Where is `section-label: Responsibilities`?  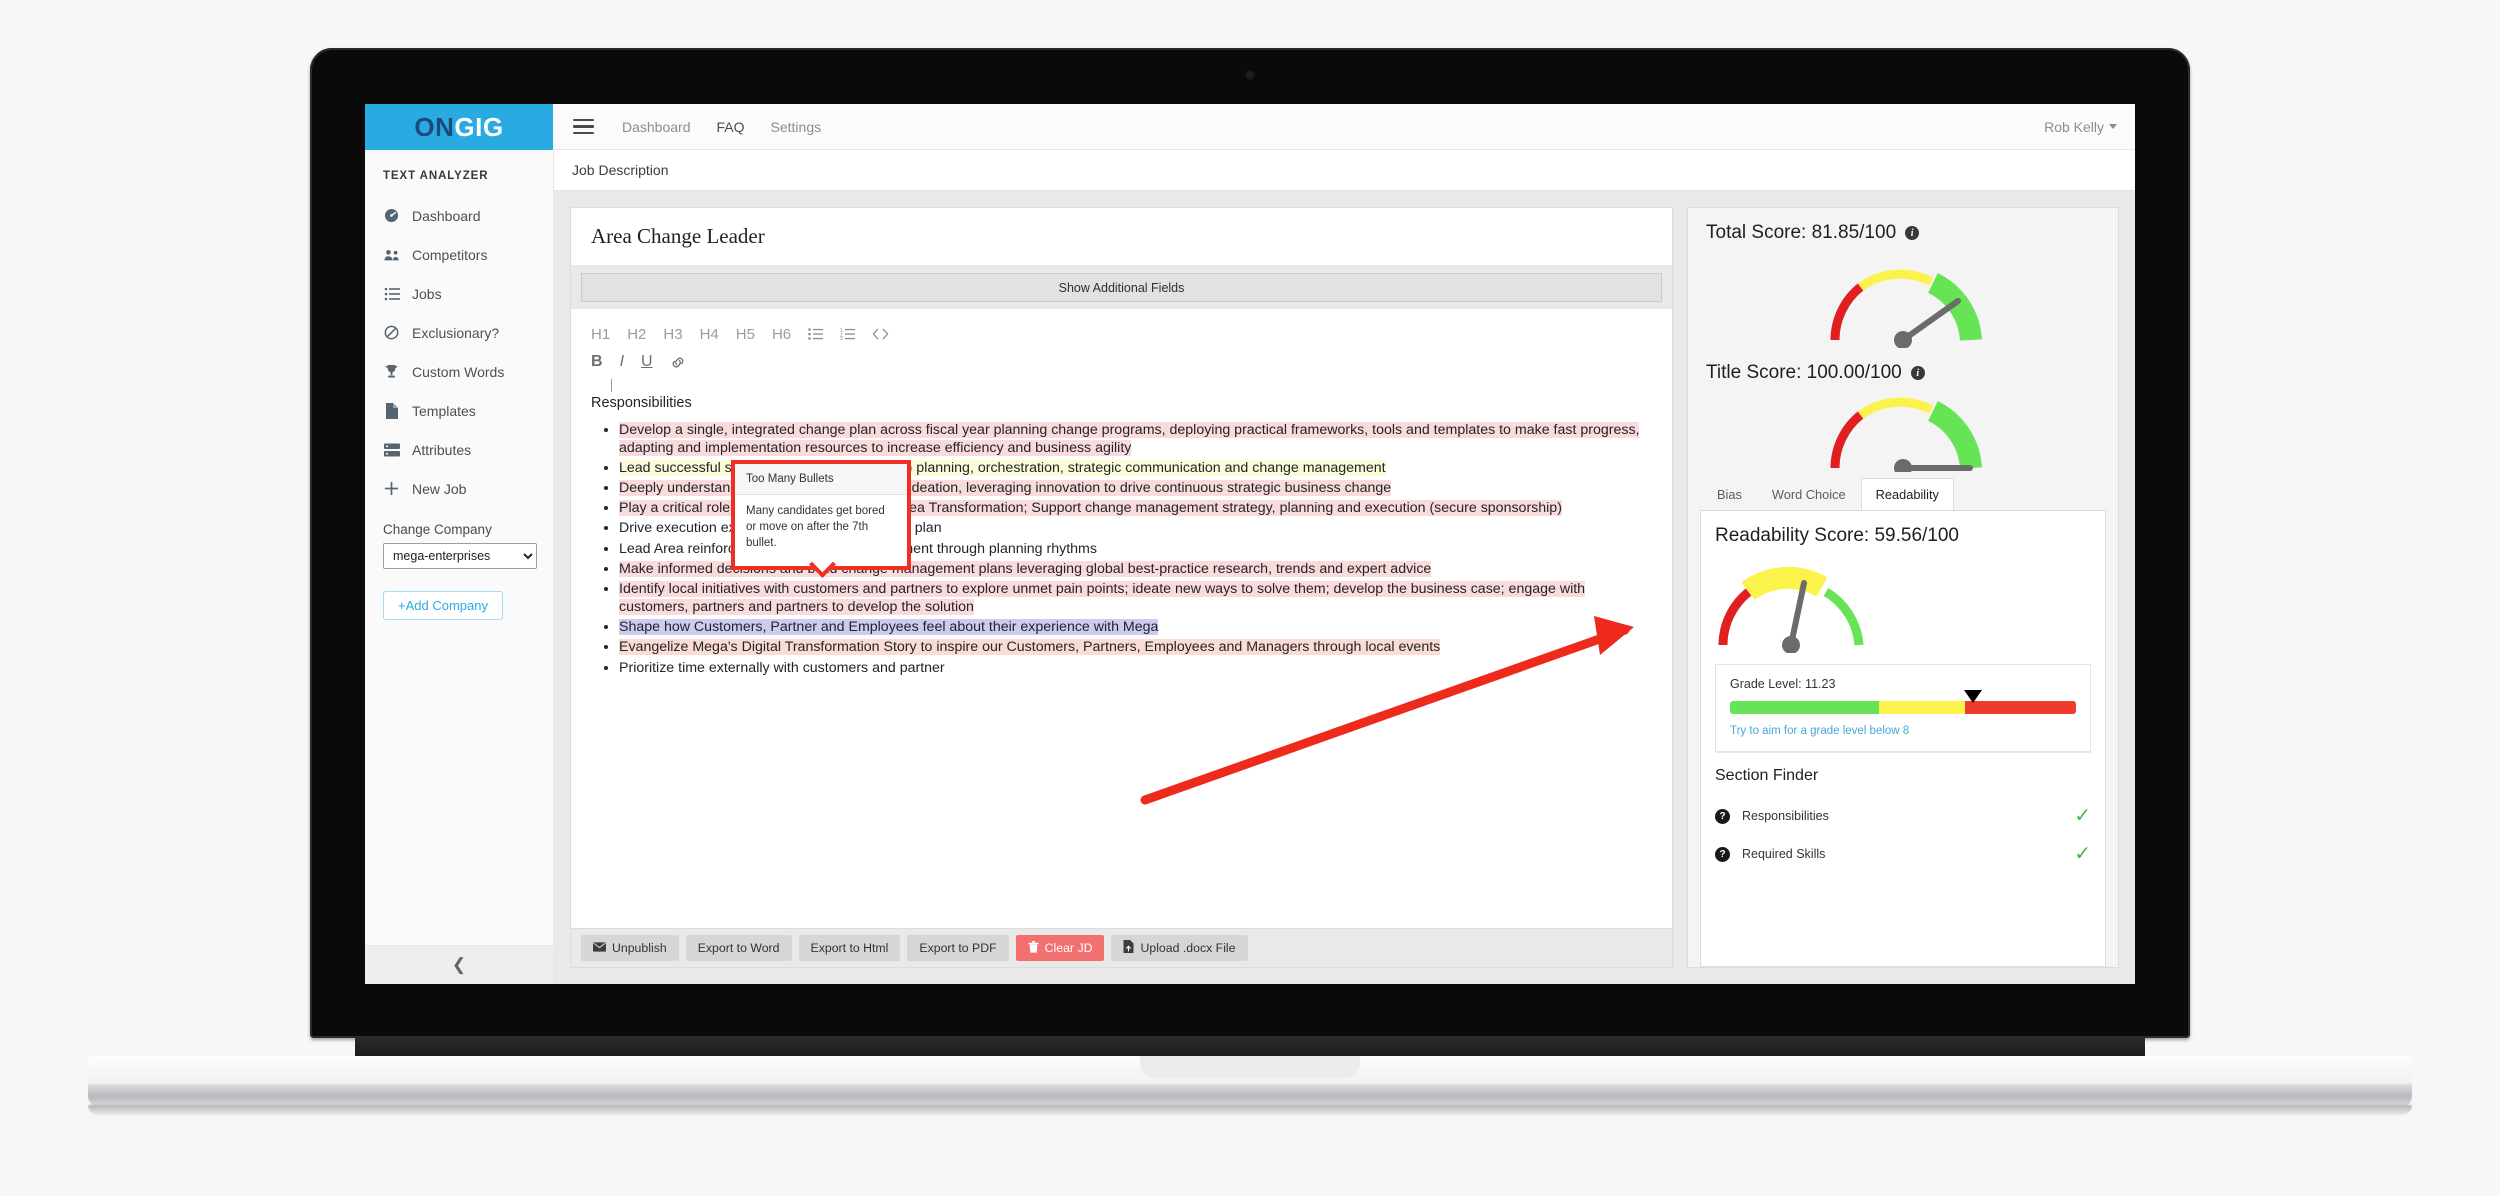
section-label: Responsibilities is located at coordinates (1785, 816).